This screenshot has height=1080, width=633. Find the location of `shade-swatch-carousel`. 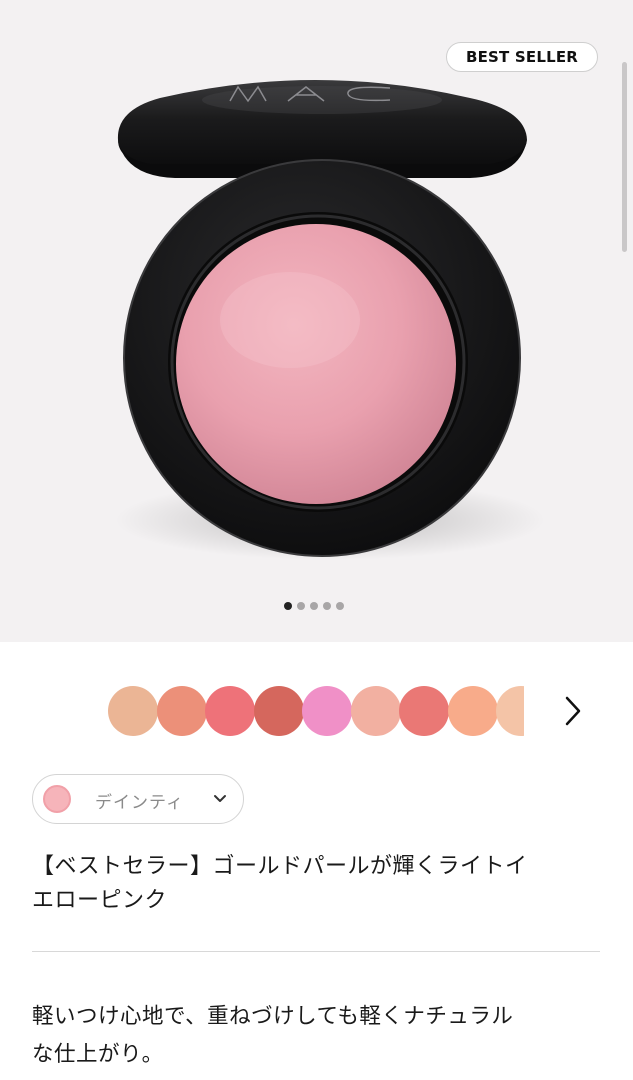

shade-swatch-carousel is located at coordinates (316, 711).